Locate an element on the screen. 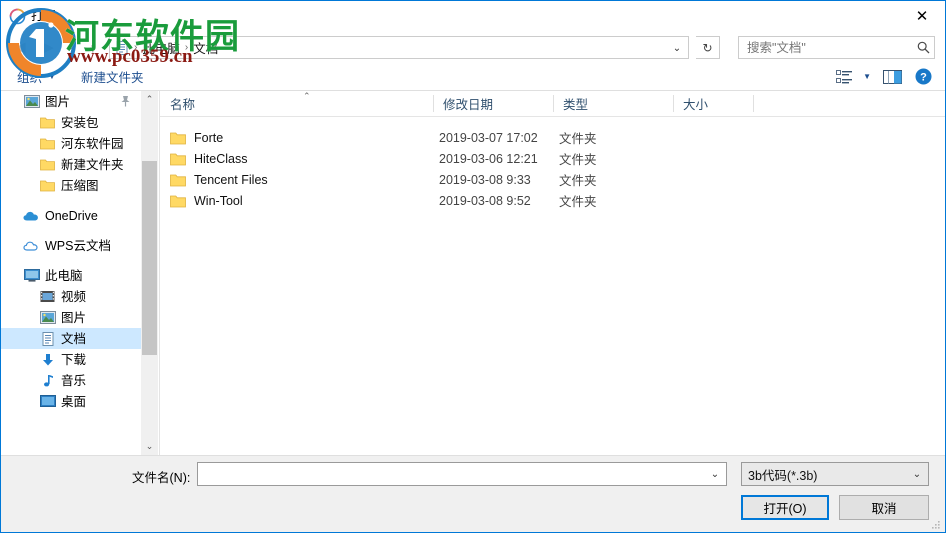 Image resolution: width=946 pixels, height=533 pixels. sidebar-item-onedrive: OneDrive is located at coordinates (71, 215).